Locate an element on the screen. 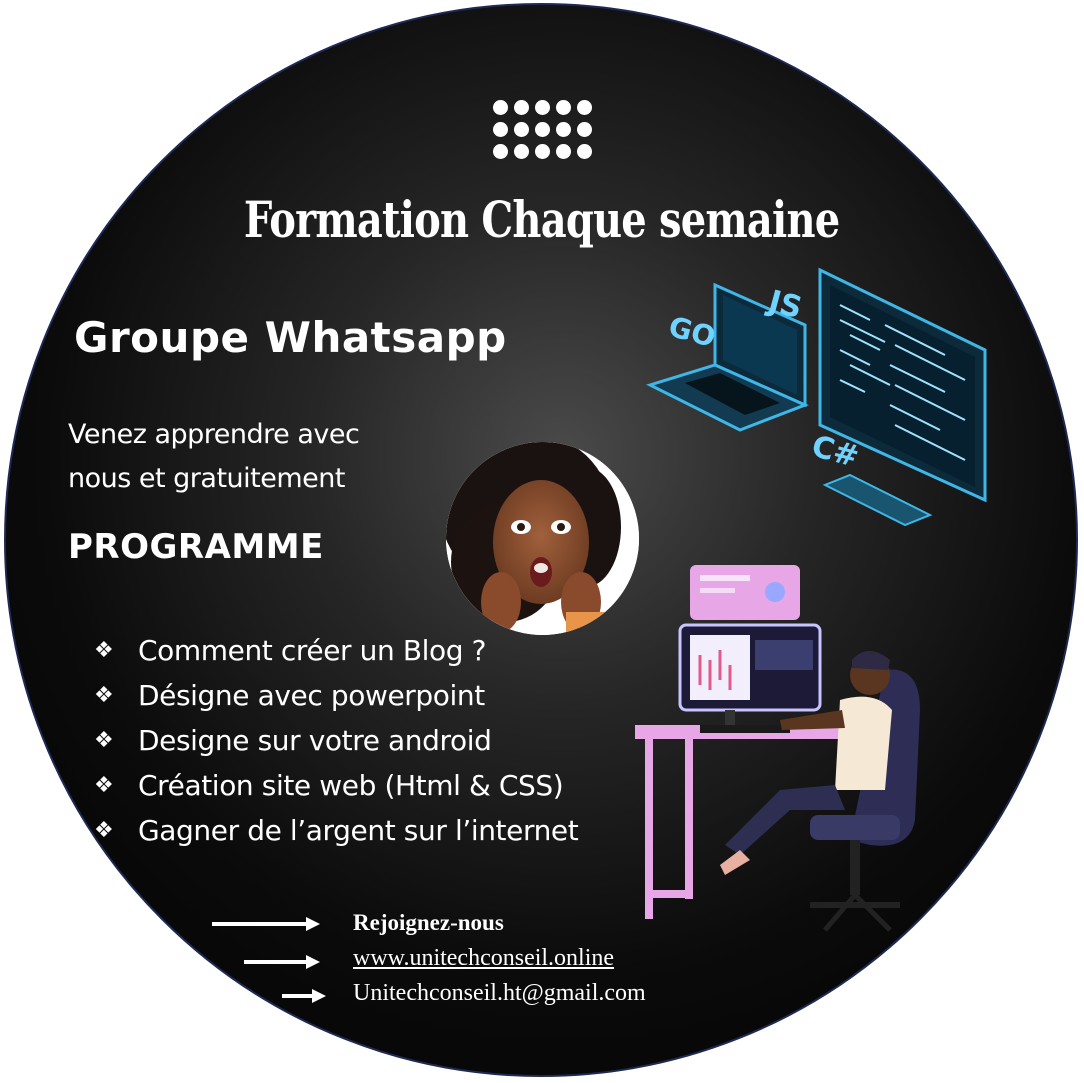  list-item: ❖ Comment créer un Blog ? is located at coordinates (336, 650).